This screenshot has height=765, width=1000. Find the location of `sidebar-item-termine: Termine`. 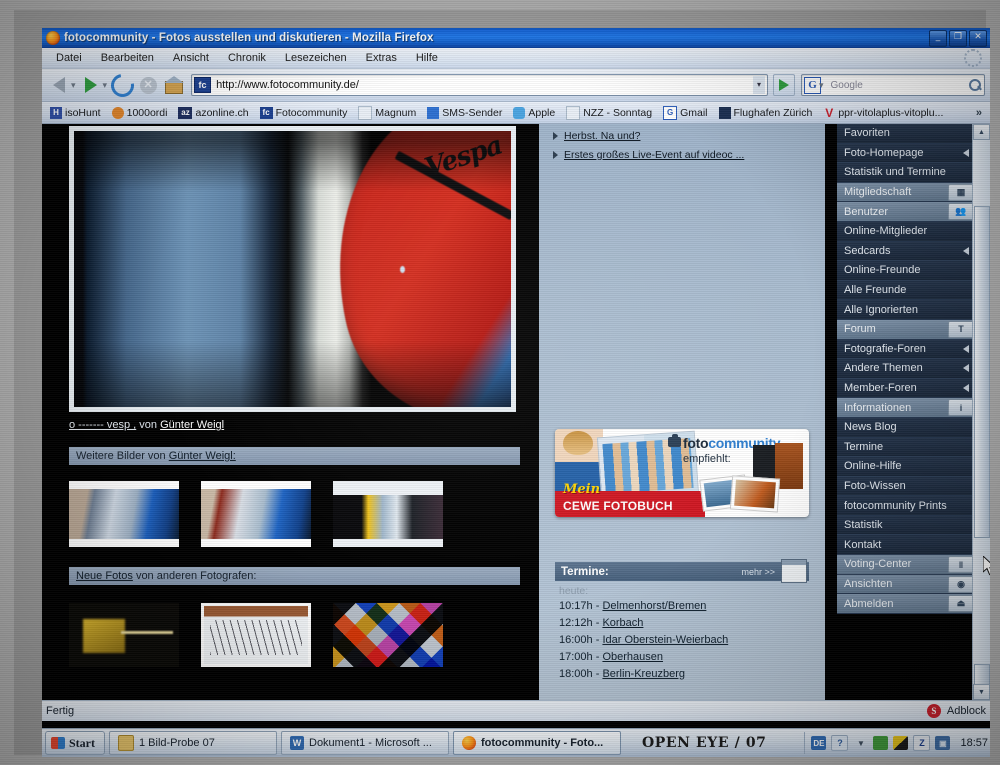

sidebar-item-termine: Termine is located at coordinates (907, 447).